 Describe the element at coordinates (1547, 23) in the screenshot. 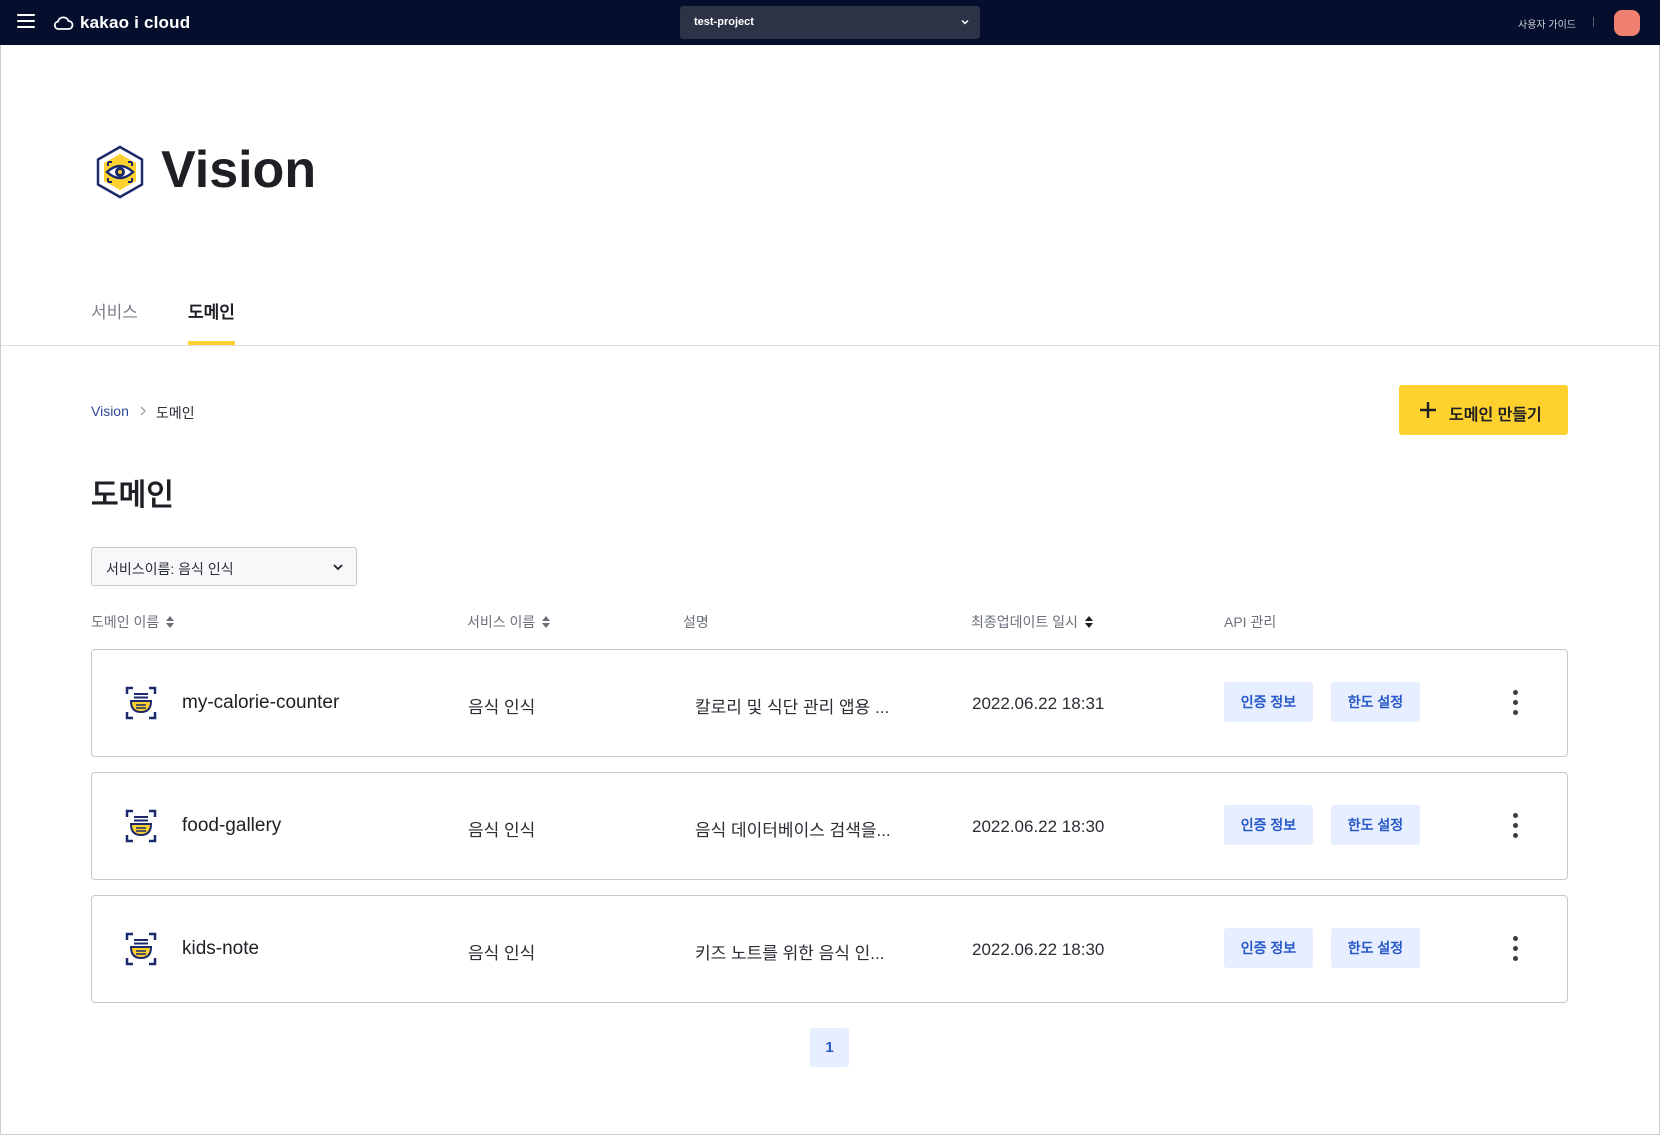

I see `user-guide-link: 사용자 가이드` at that location.